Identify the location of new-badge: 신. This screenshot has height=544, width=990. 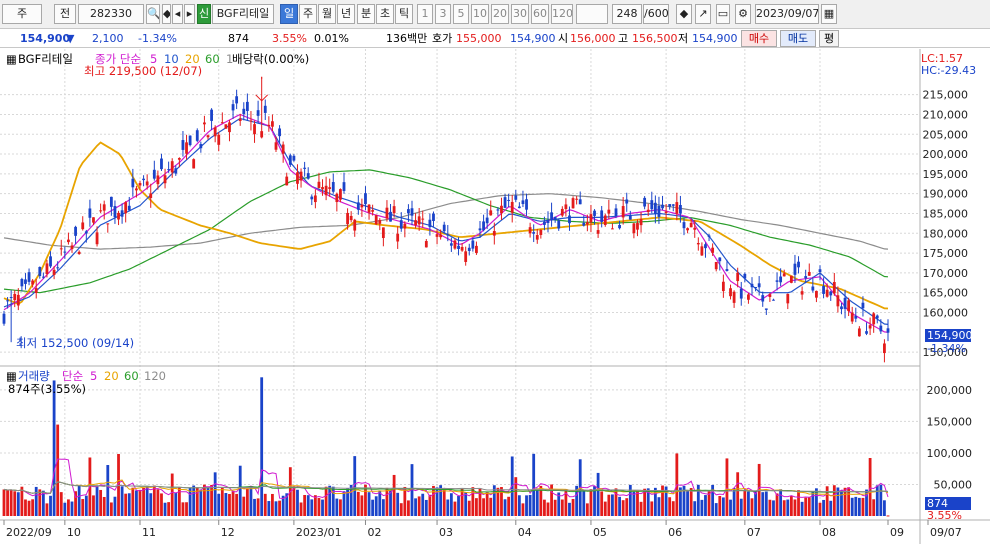
(204, 14).